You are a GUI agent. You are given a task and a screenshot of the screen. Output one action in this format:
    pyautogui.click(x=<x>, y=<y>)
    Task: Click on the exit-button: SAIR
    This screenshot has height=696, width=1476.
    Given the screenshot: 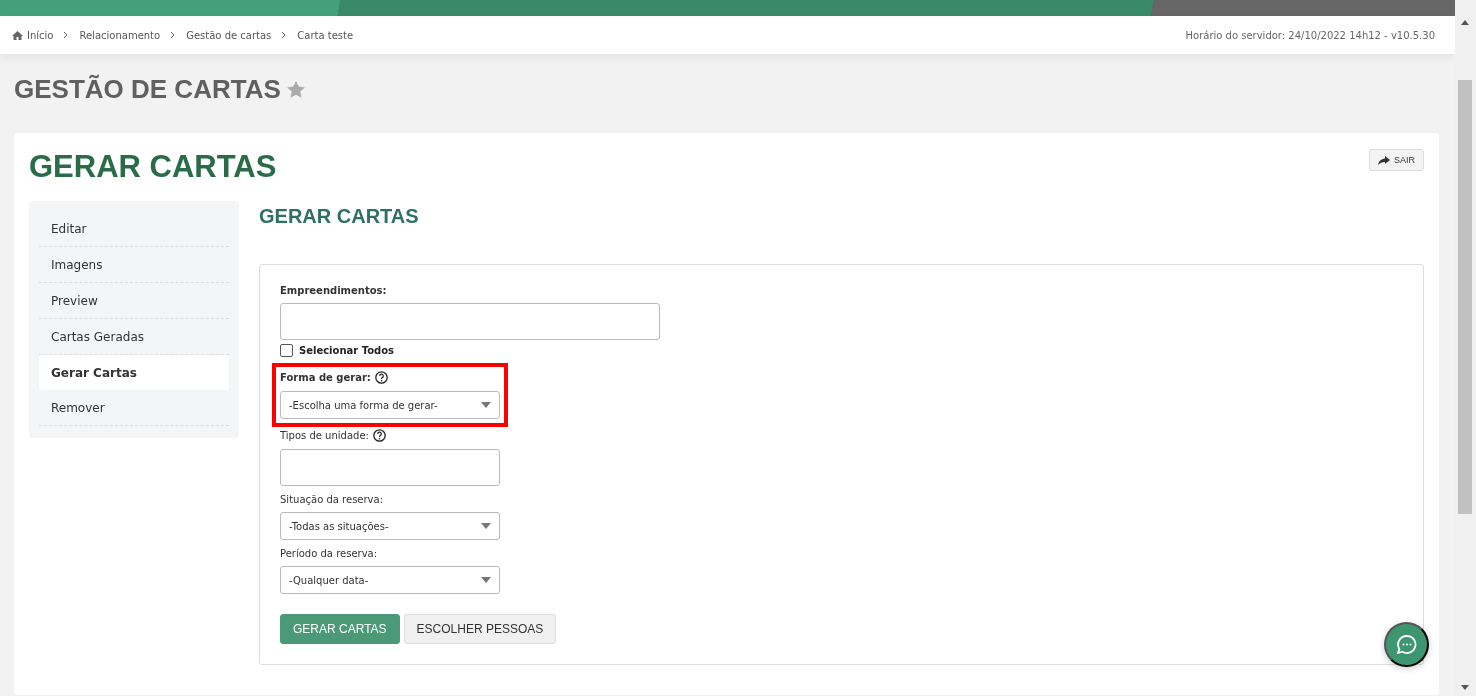 What is the action you would take?
    pyautogui.click(x=1396, y=160)
    